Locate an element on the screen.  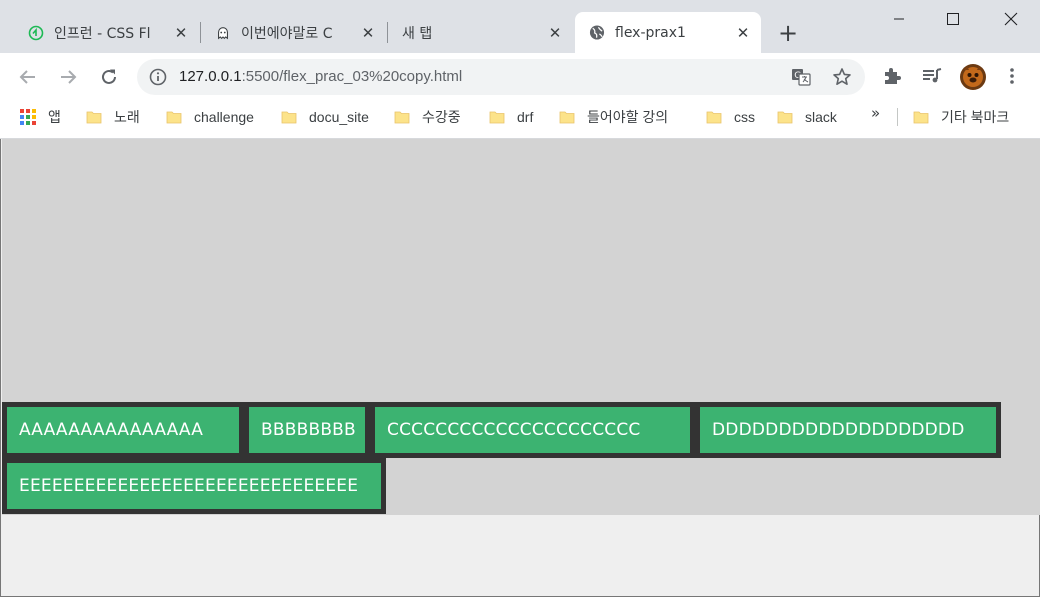
tab-title: flex-prax1 is located at coordinates (650, 32).